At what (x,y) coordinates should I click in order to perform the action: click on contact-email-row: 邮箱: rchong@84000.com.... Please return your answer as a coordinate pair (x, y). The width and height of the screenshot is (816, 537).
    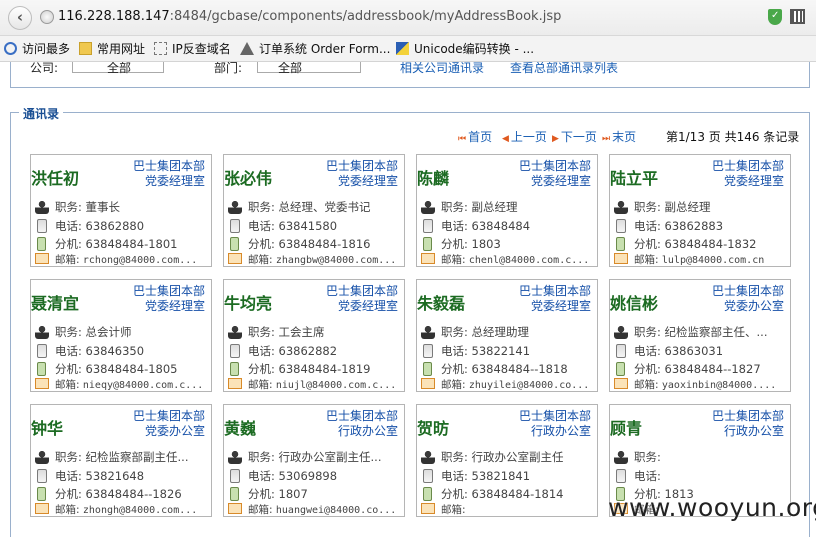
    Looking at the image, I should click on (122, 260).